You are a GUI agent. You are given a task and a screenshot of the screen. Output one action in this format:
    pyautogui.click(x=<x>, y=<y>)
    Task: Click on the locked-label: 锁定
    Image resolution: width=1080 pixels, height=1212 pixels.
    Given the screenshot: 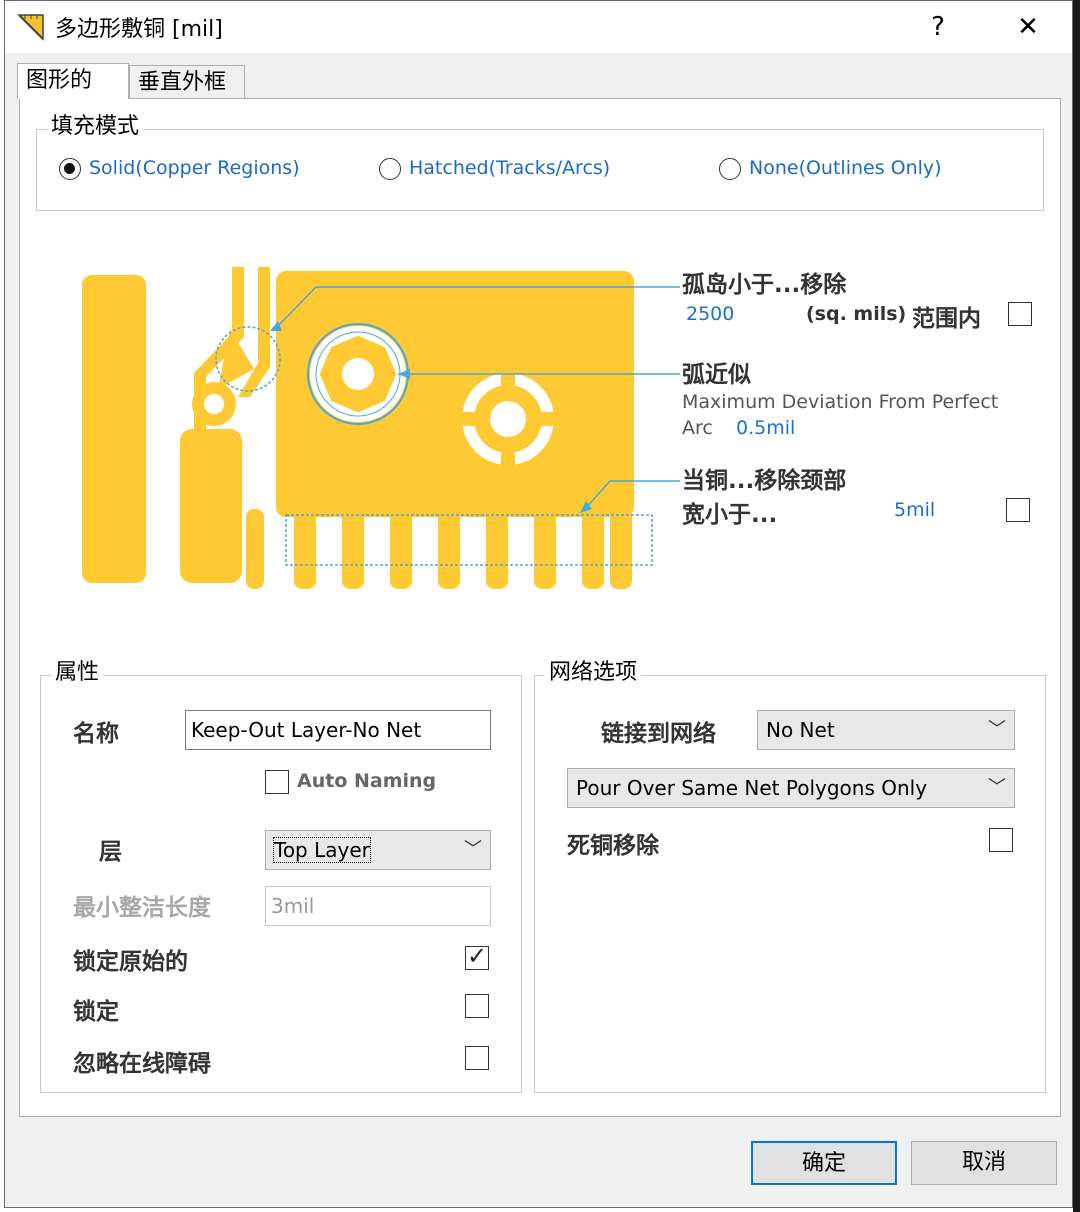 What is the action you would take?
    pyautogui.click(x=96, y=1012)
    